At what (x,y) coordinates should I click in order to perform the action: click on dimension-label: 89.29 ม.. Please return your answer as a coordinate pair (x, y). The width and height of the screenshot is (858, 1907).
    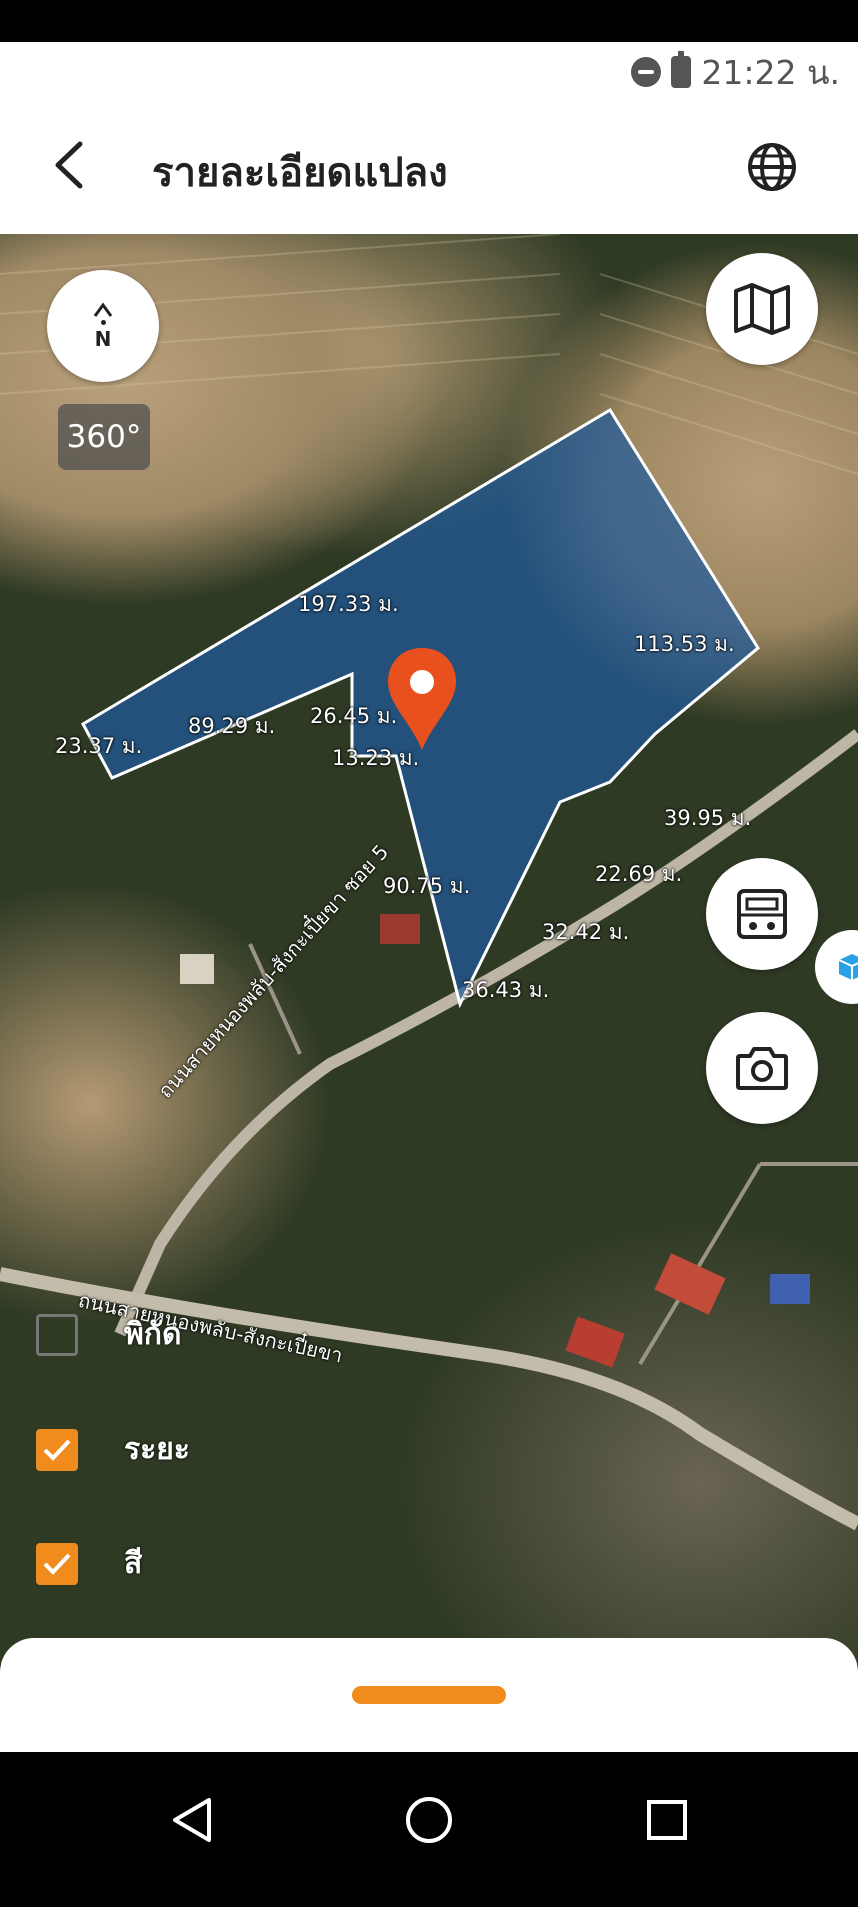
    Looking at the image, I should click on (232, 726).